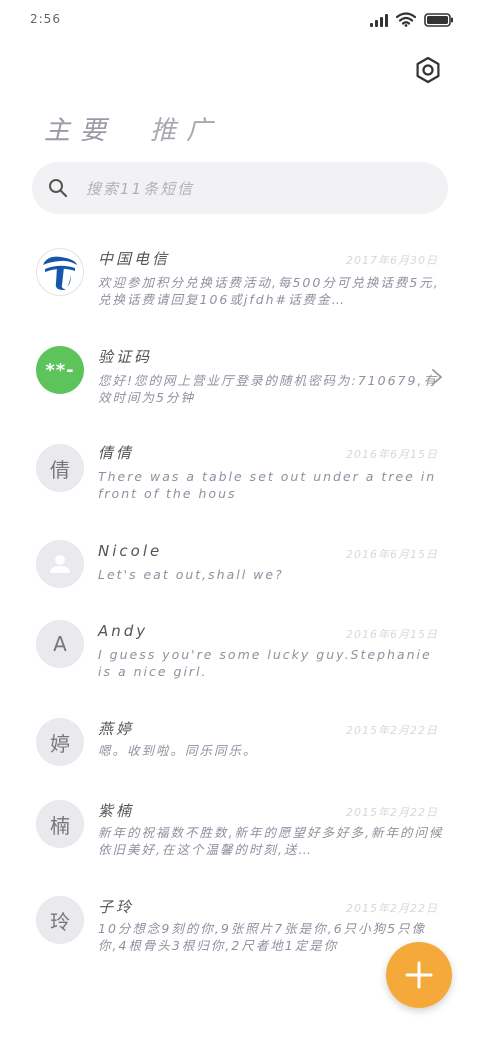 The height and width of the screenshot is (1040, 480). Describe the element at coordinates (140, 188) in the screenshot. I see `search-placeholder: 搜索11条短信` at that location.